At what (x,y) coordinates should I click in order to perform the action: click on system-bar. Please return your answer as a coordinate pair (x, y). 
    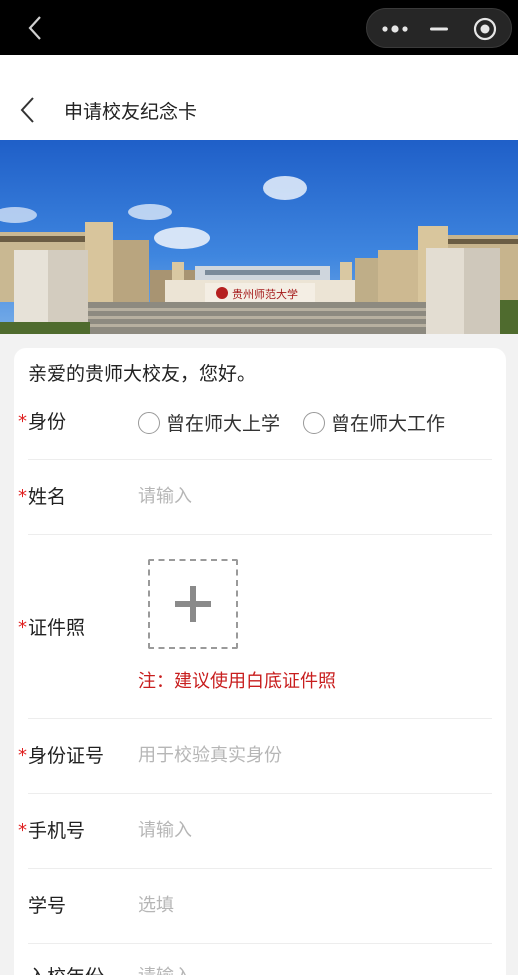
    Looking at the image, I should click on (259, 27).